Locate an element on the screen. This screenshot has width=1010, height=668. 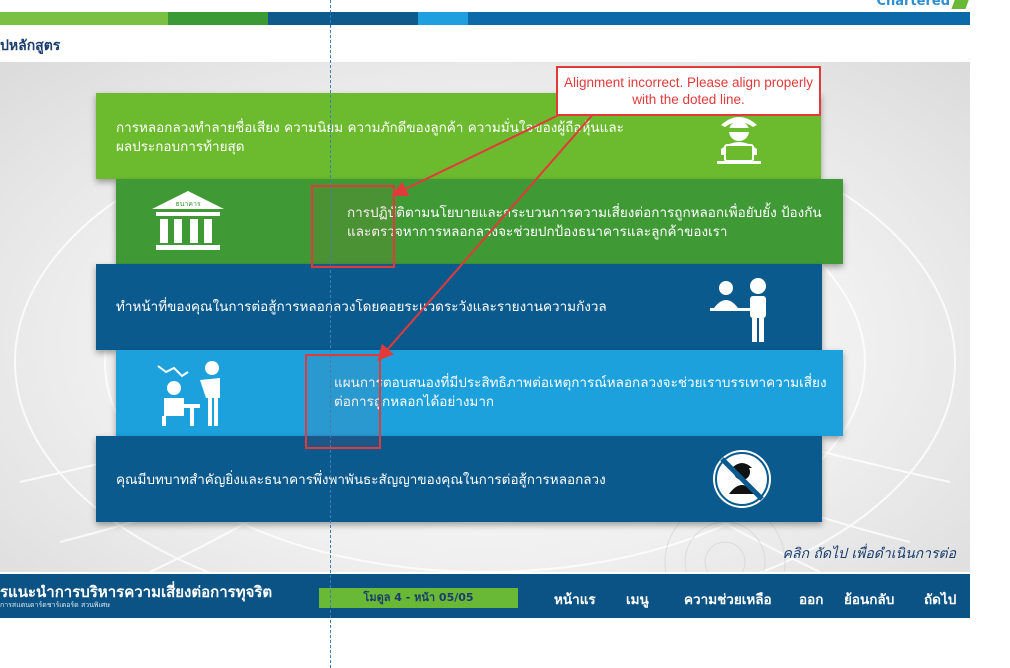
brand-mark-icon is located at coordinates (961, 4).